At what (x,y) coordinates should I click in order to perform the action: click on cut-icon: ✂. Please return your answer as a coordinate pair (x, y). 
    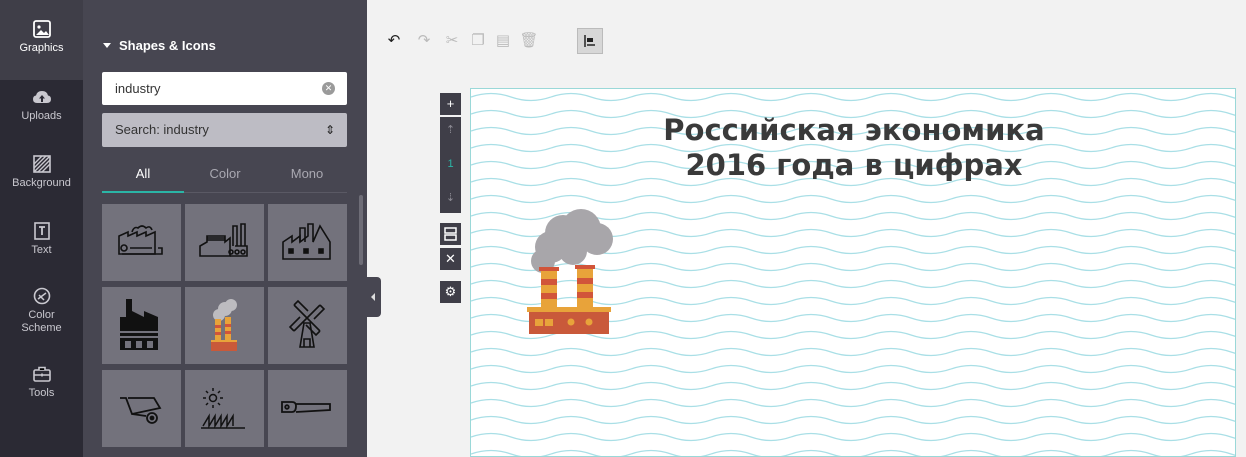
    Looking at the image, I should click on (452, 40).